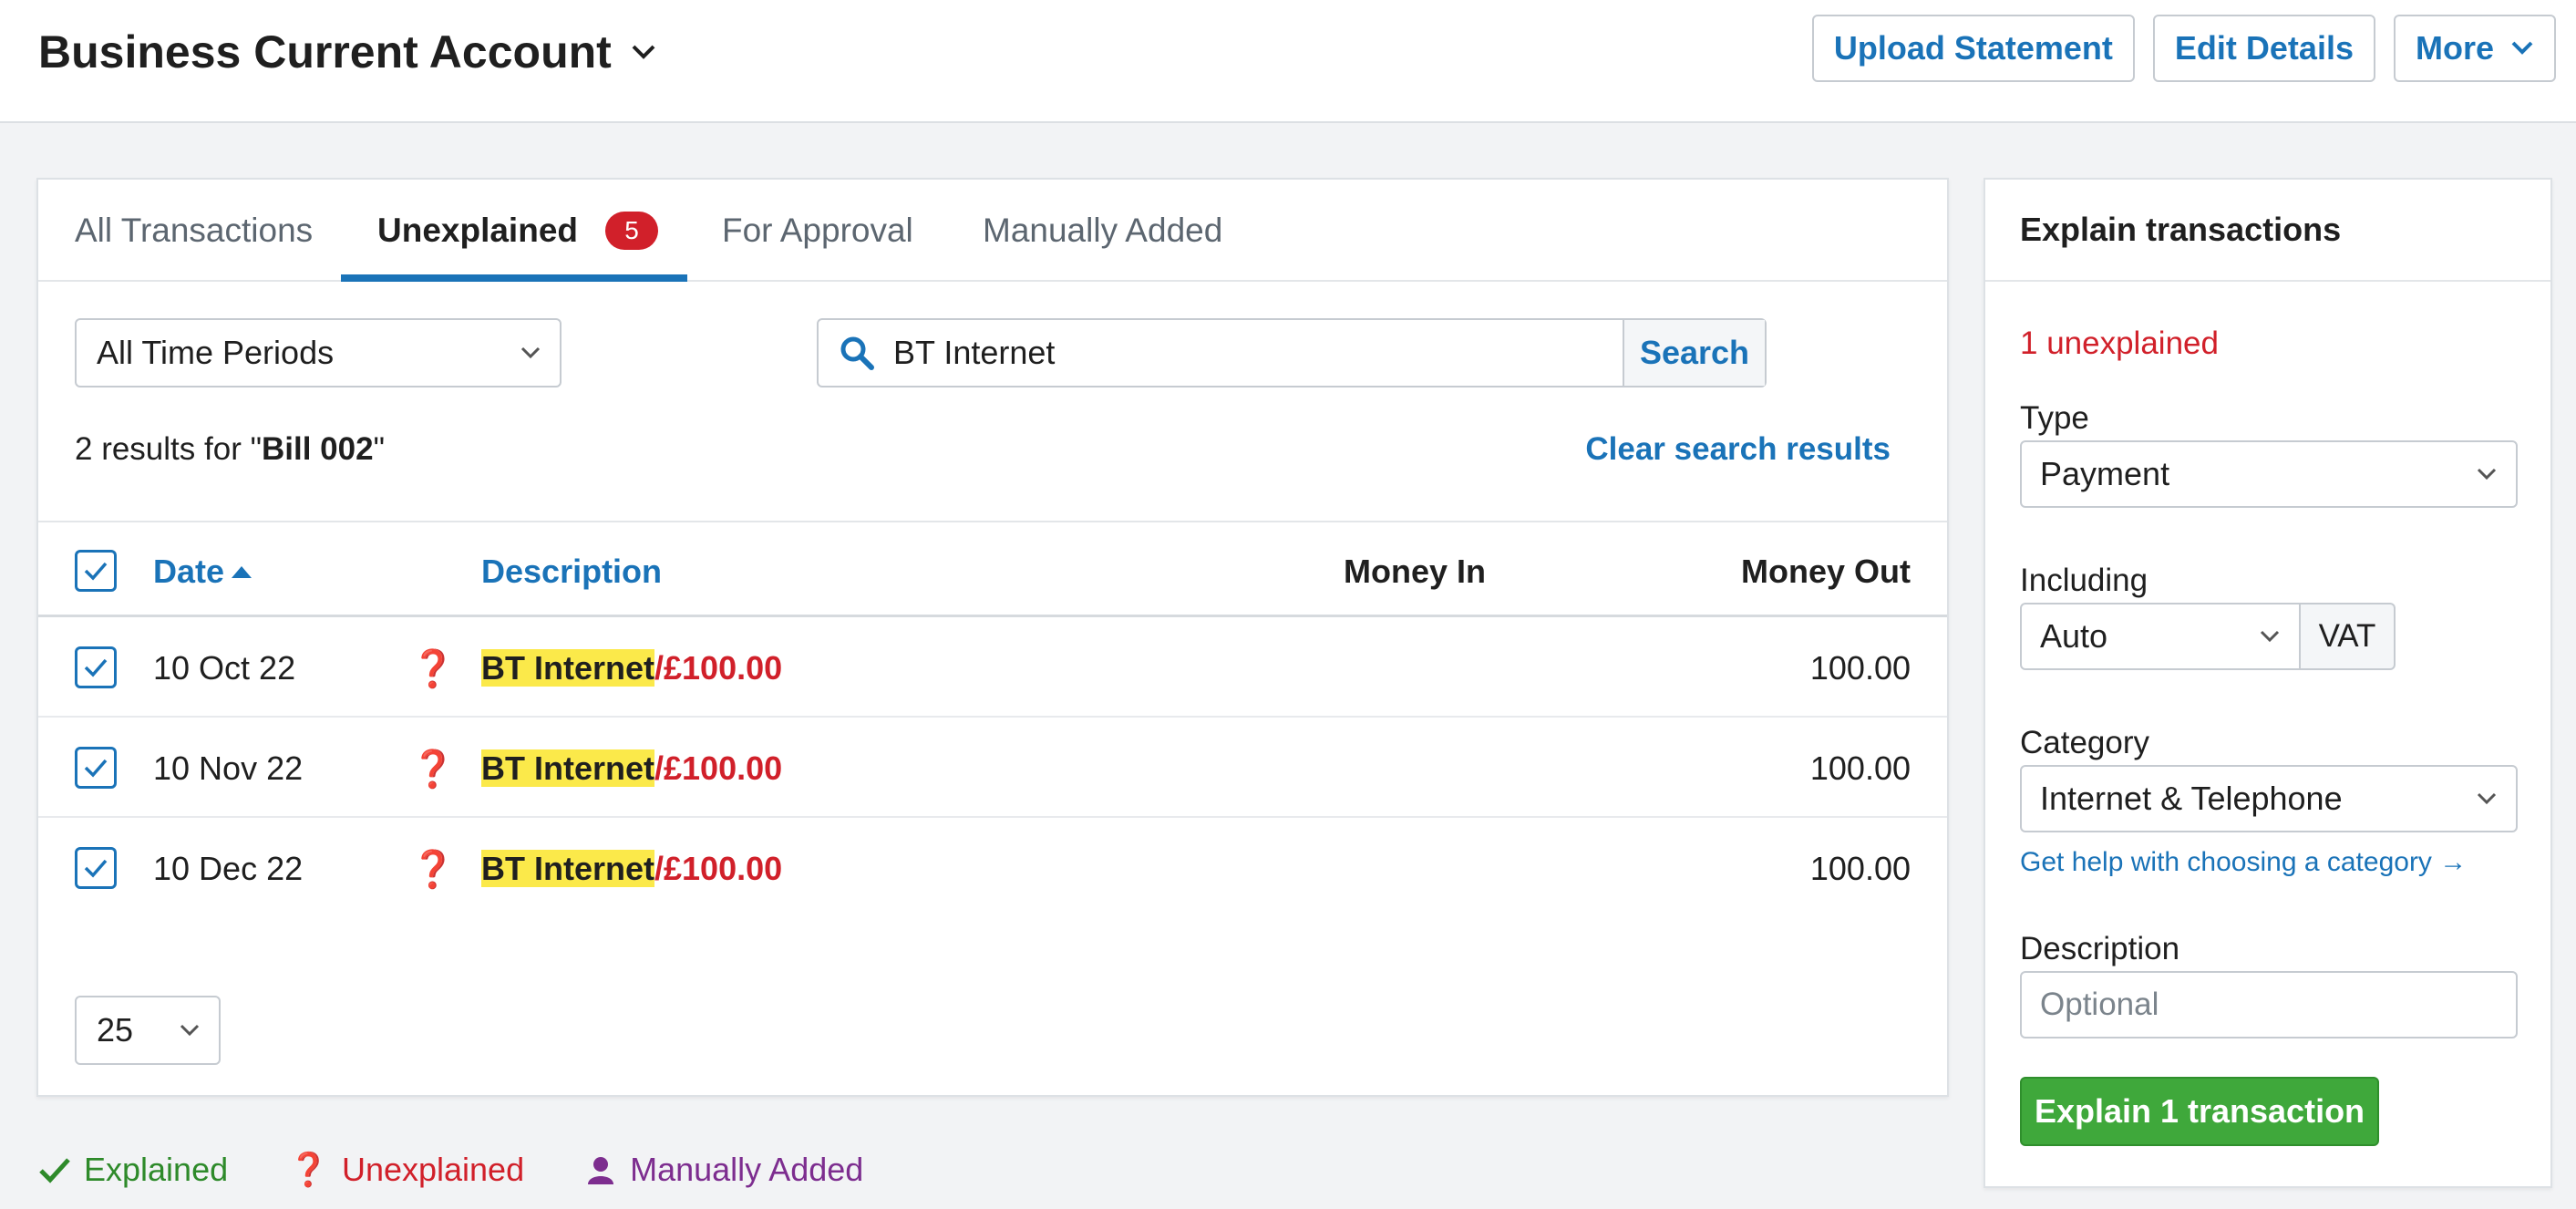 This screenshot has width=2576, height=1209. I want to click on search-bar: Search, so click(1292, 353).